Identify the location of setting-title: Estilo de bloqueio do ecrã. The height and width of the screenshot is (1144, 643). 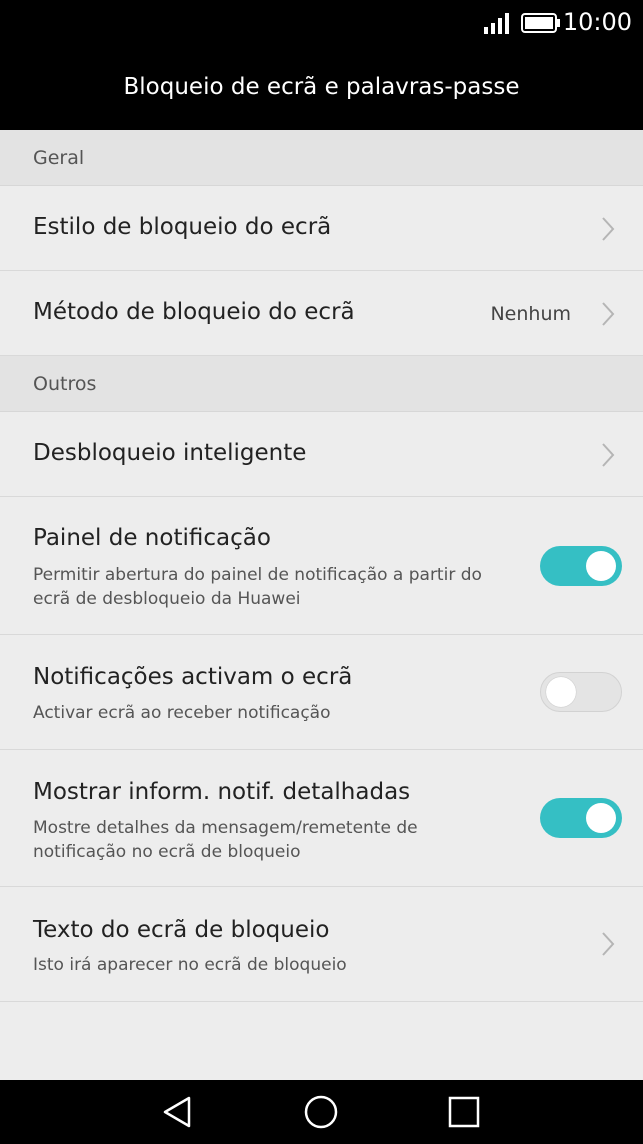
(182, 227).